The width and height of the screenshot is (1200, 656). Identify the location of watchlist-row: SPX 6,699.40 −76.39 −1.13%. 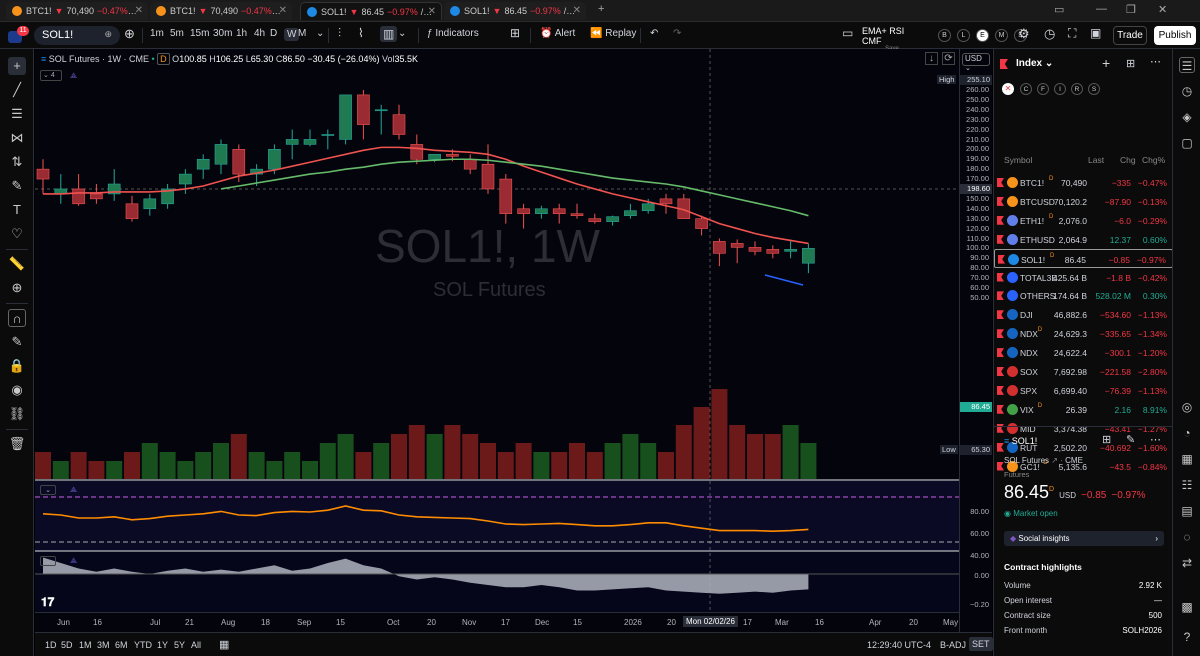
(1083, 390).